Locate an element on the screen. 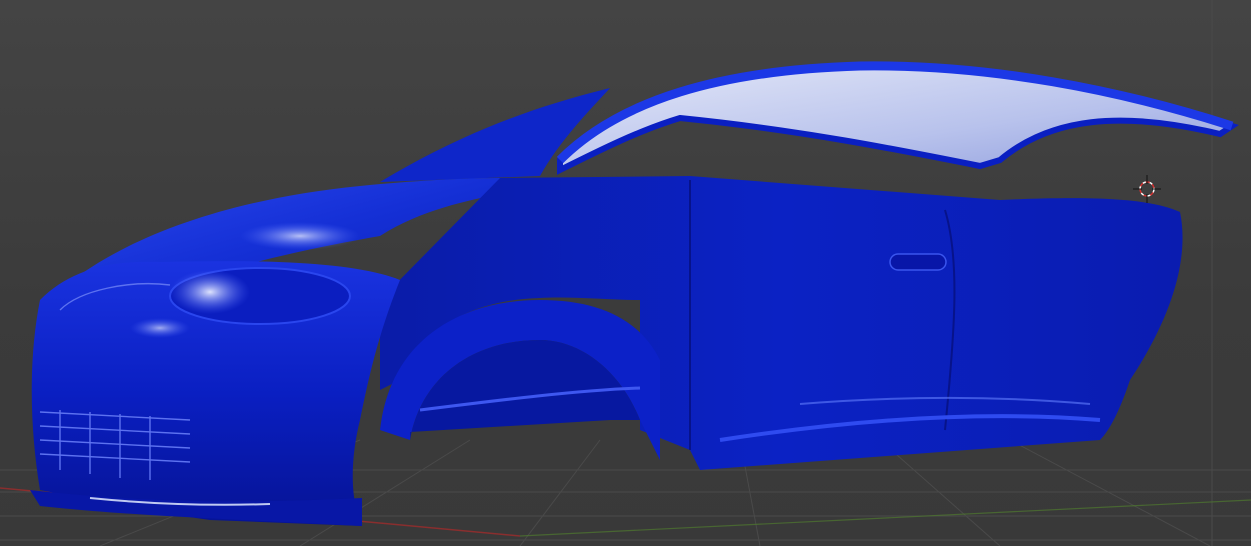  3d-cursor-icon is located at coordinates (1147, 189).